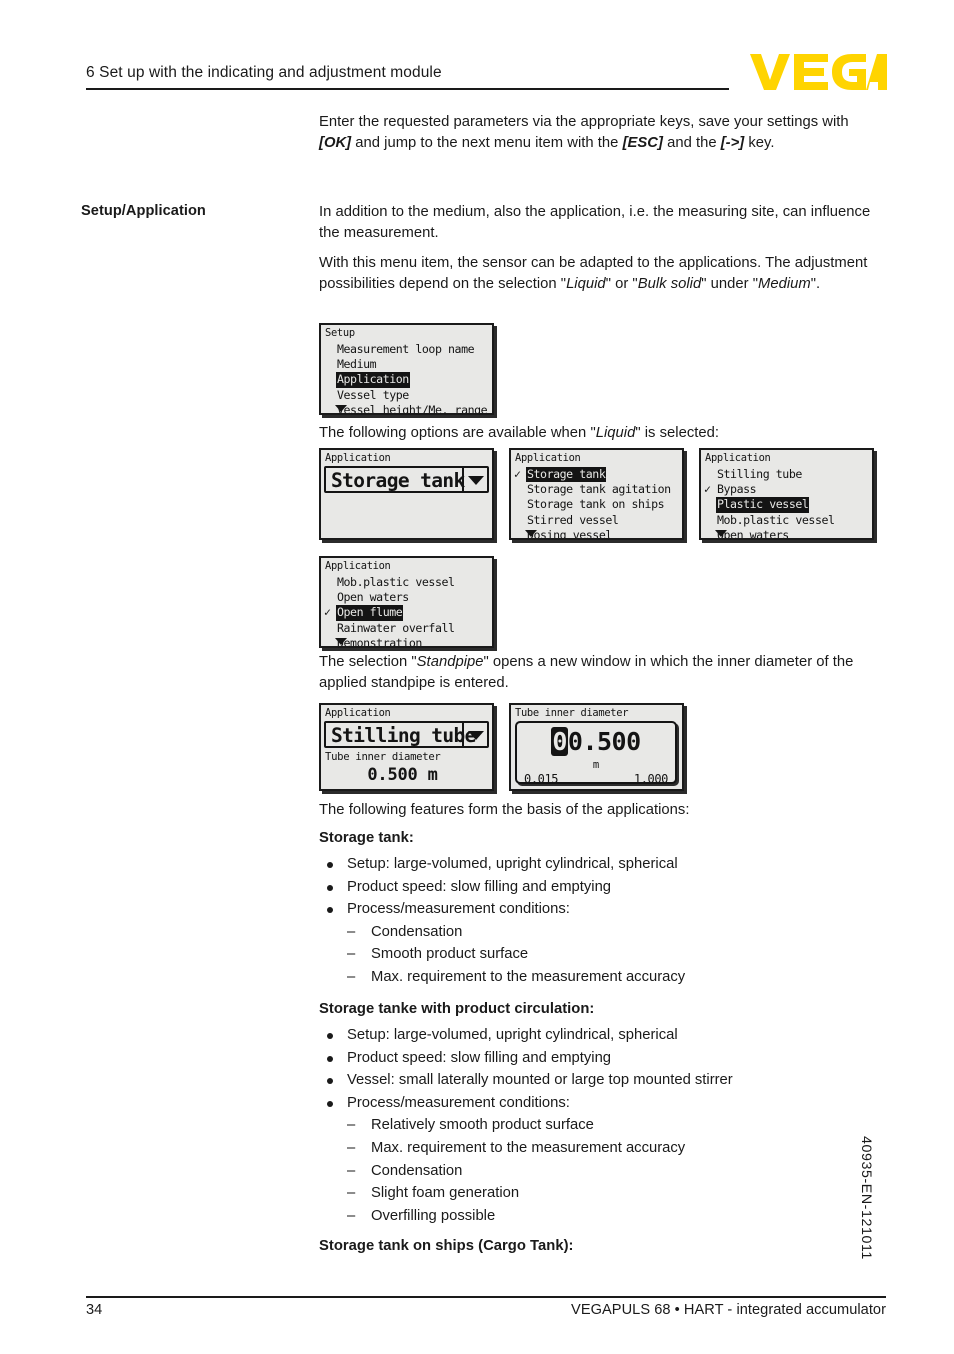 Image resolution: width=954 pixels, height=1354 pixels. Describe the element at coordinates (596, 779) in the screenshot. I see `lcd-range-labels: 0.015 1.000` at that location.